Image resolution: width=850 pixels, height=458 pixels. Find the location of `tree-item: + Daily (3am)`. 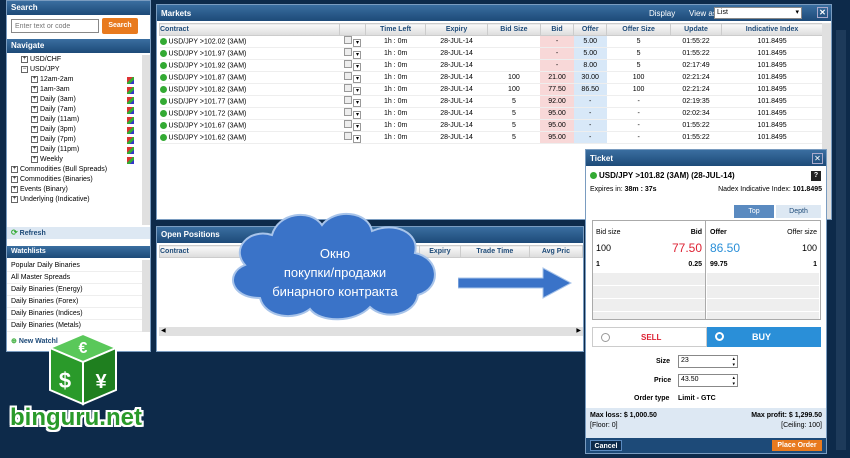

tree-item: + Daily (3am) is located at coordinates (78, 100).